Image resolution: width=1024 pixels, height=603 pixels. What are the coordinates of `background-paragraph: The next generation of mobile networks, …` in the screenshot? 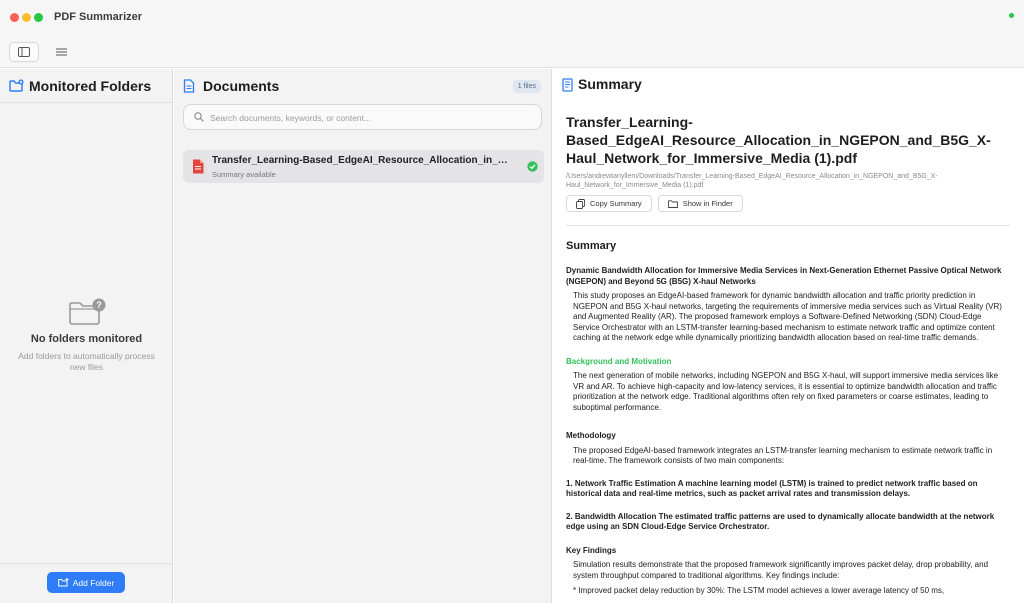 It's located at (786, 391).